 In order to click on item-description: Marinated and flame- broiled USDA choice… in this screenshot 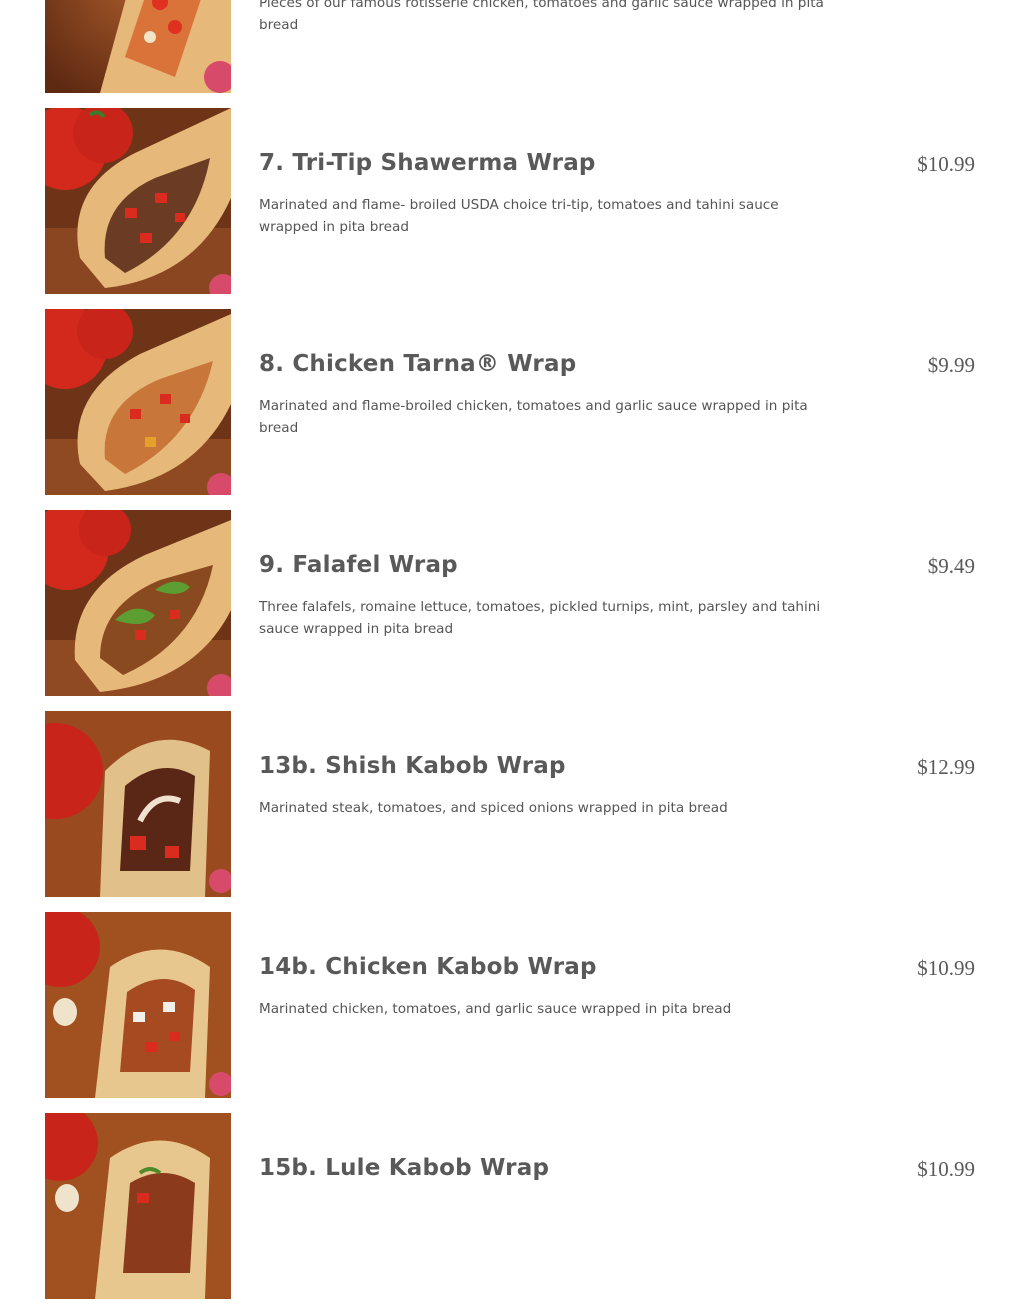, I will do `click(519, 216)`.